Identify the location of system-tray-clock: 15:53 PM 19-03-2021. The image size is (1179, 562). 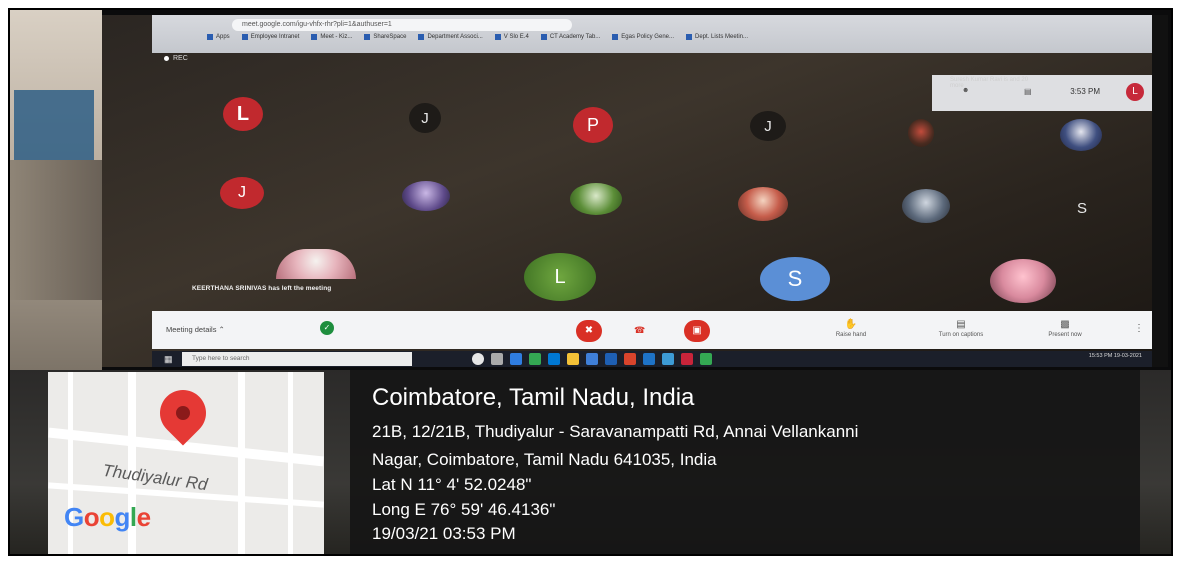
(1115, 356).